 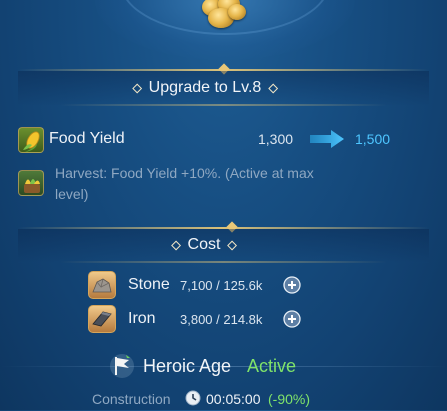 What do you see at coordinates (327, 139) in the screenshot?
I see `arrow-right-icon` at bounding box center [327, 139].